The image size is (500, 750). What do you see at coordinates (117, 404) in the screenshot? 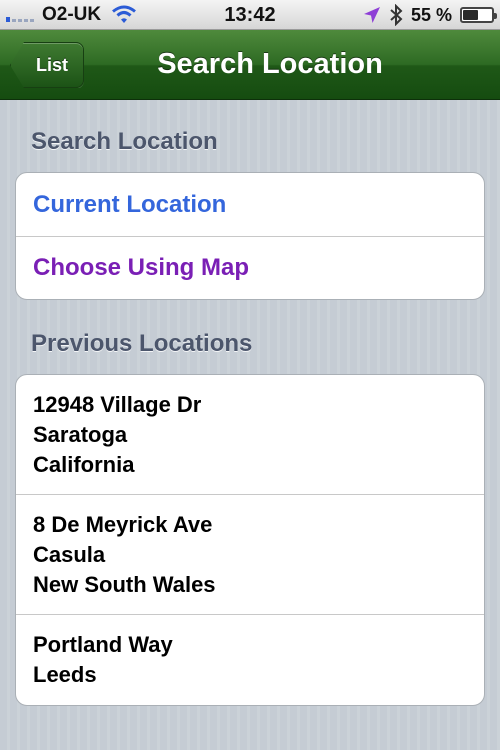
I see `address-line: 12948 Village Dr` at bounding box center [117, 404].